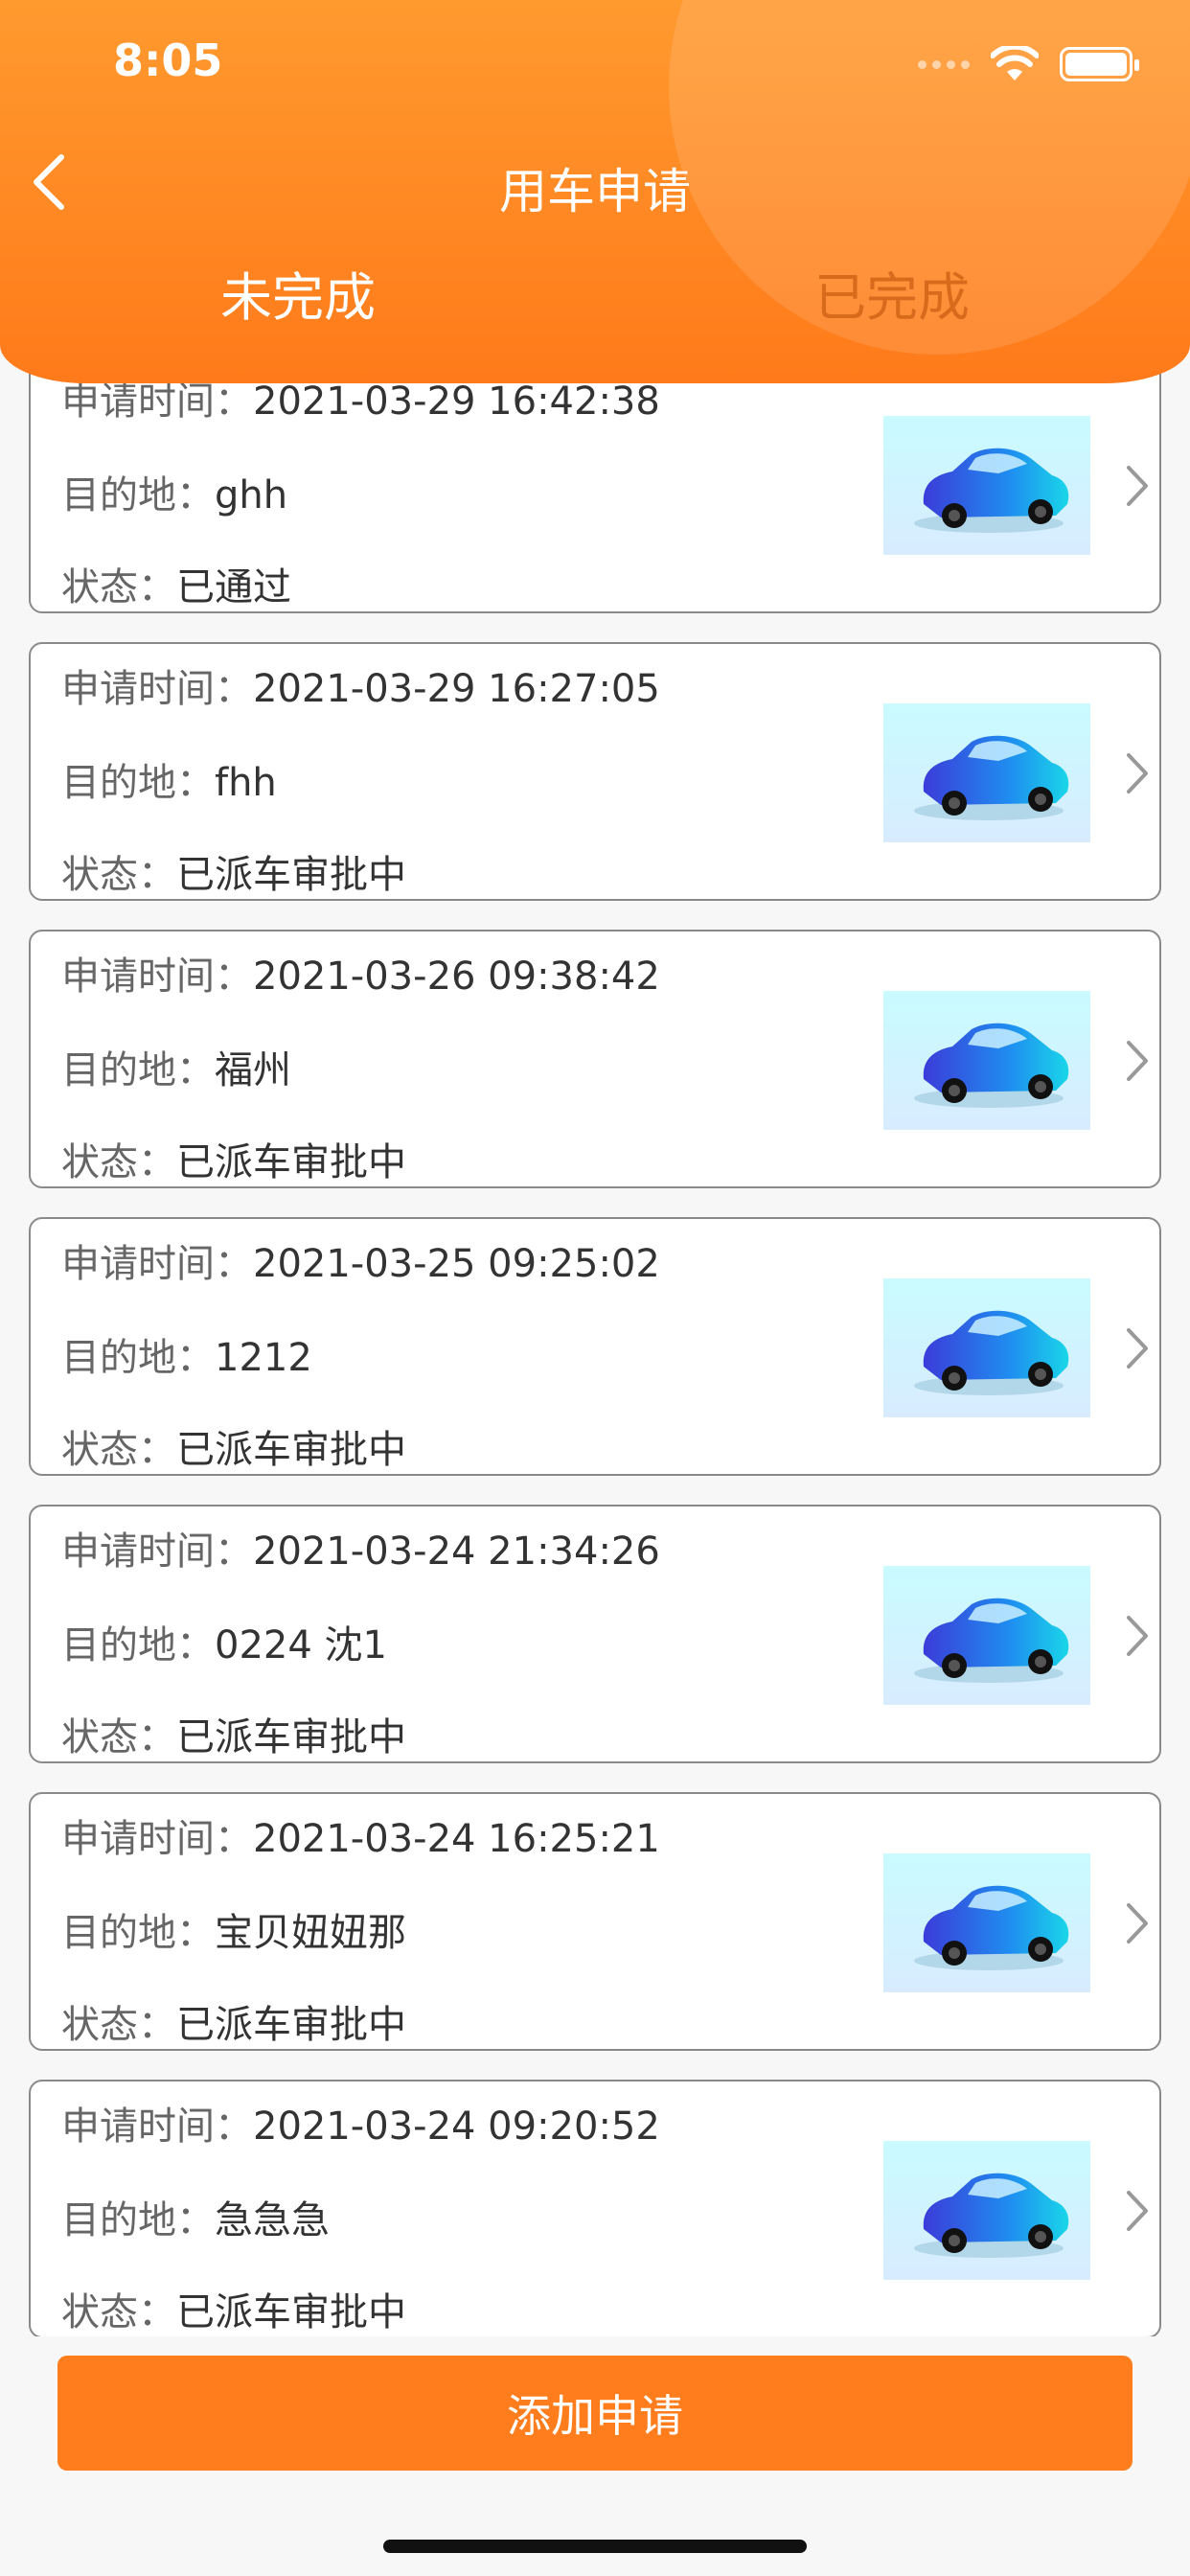  I want to click on battery-icon, so click(1100, 64).